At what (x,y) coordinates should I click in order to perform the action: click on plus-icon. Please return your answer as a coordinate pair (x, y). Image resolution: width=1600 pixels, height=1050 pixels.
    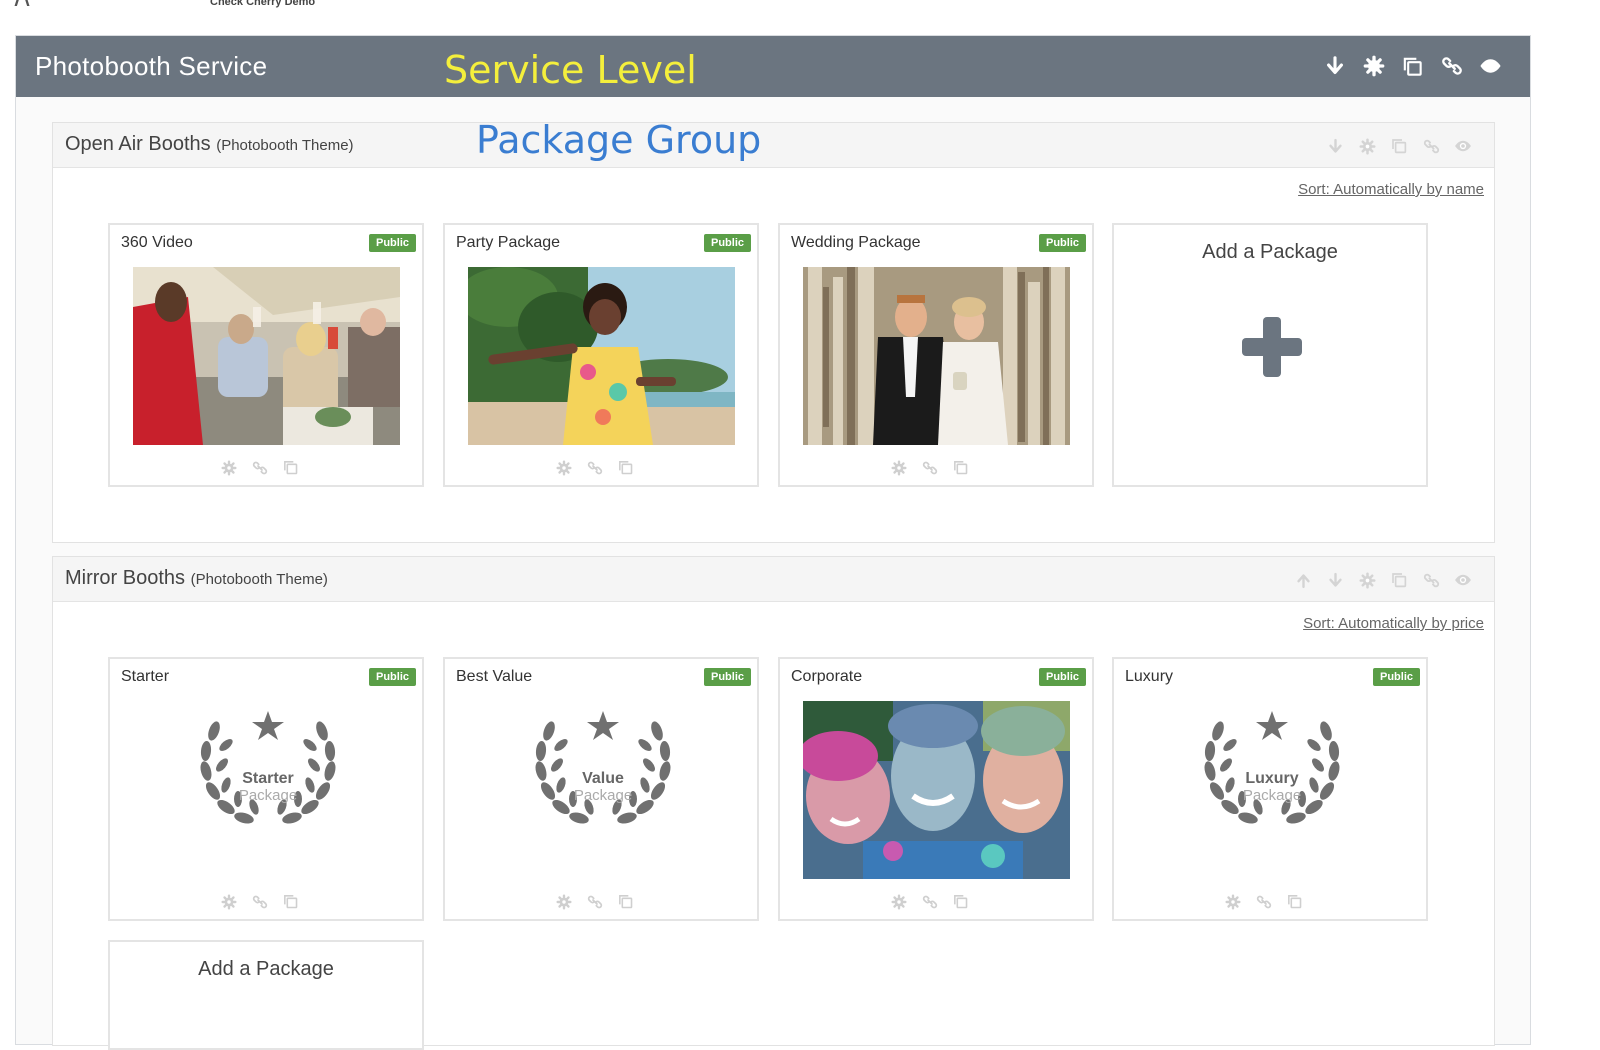
    Looking at the image, I should click on (1272, 347).